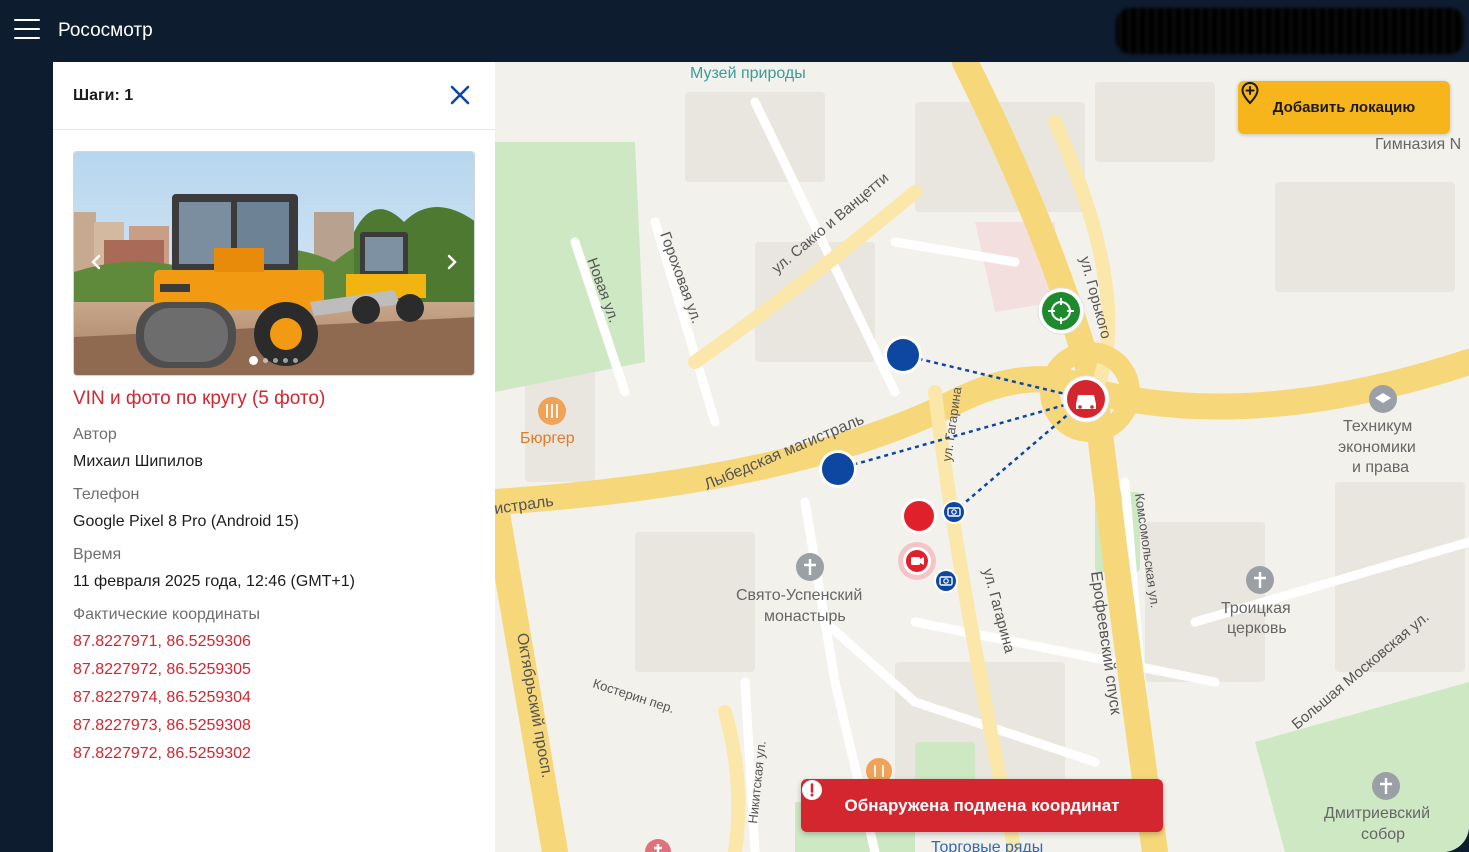 This screenshot has height=852, width=1469. What do you see at coordinates (167, 614) in the screenshot?
I see `coords-label: Фактические координаты` at bounding box center [167, 614].